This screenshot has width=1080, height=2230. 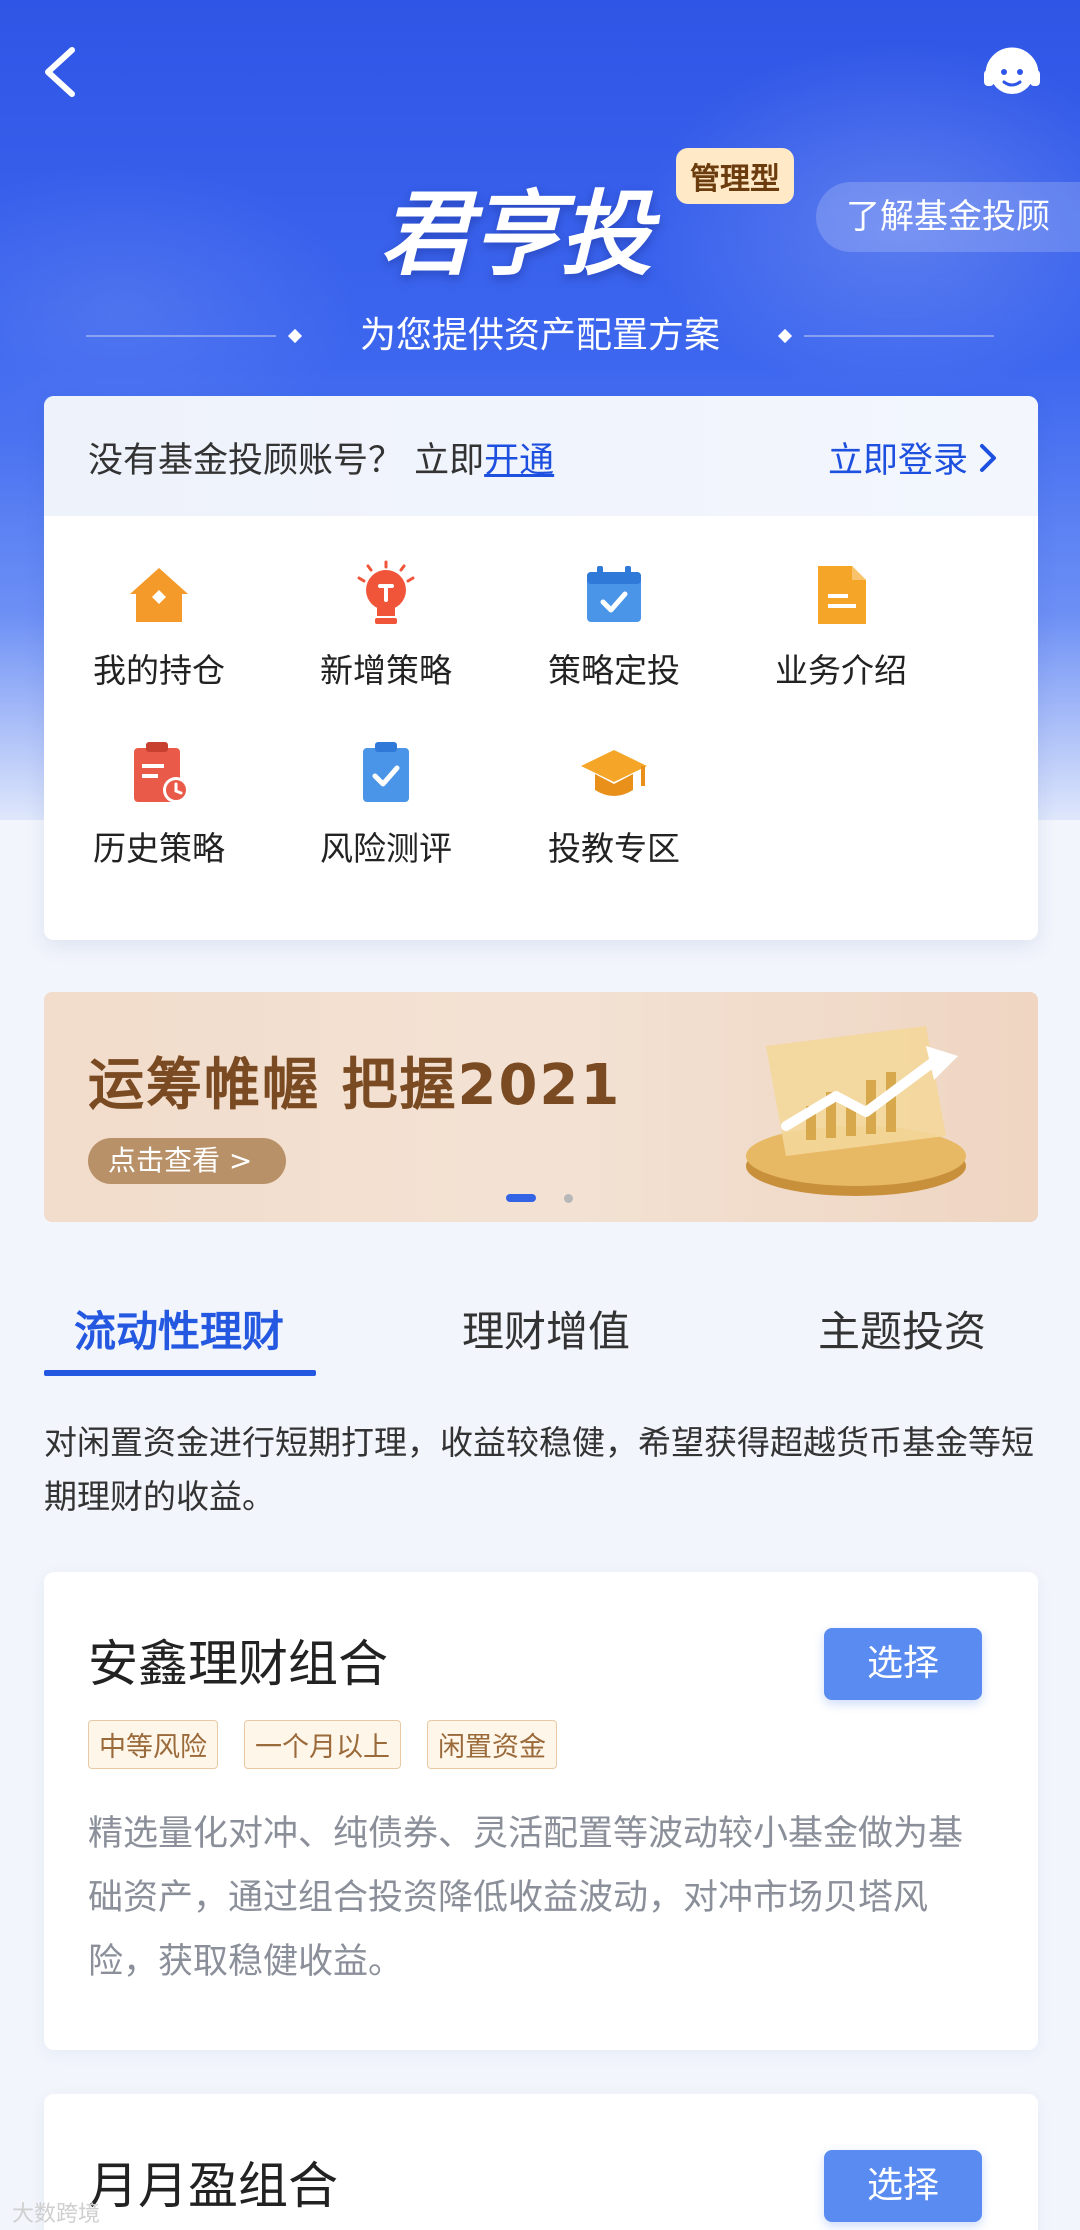 I want to click on product-tags: 中等风险 一个月以上 闲置资金, so click(x=322, y=1744).